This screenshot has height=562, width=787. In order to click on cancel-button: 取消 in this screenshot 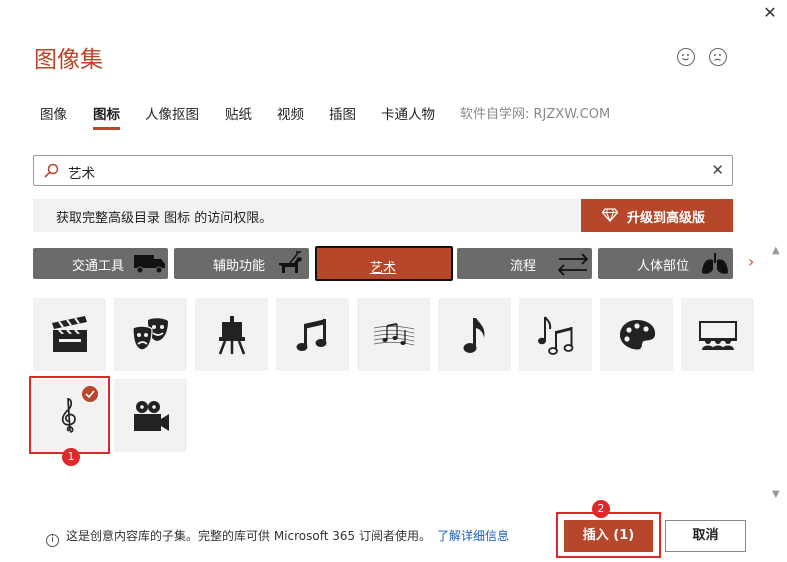, I will do `click(705, 536)`.